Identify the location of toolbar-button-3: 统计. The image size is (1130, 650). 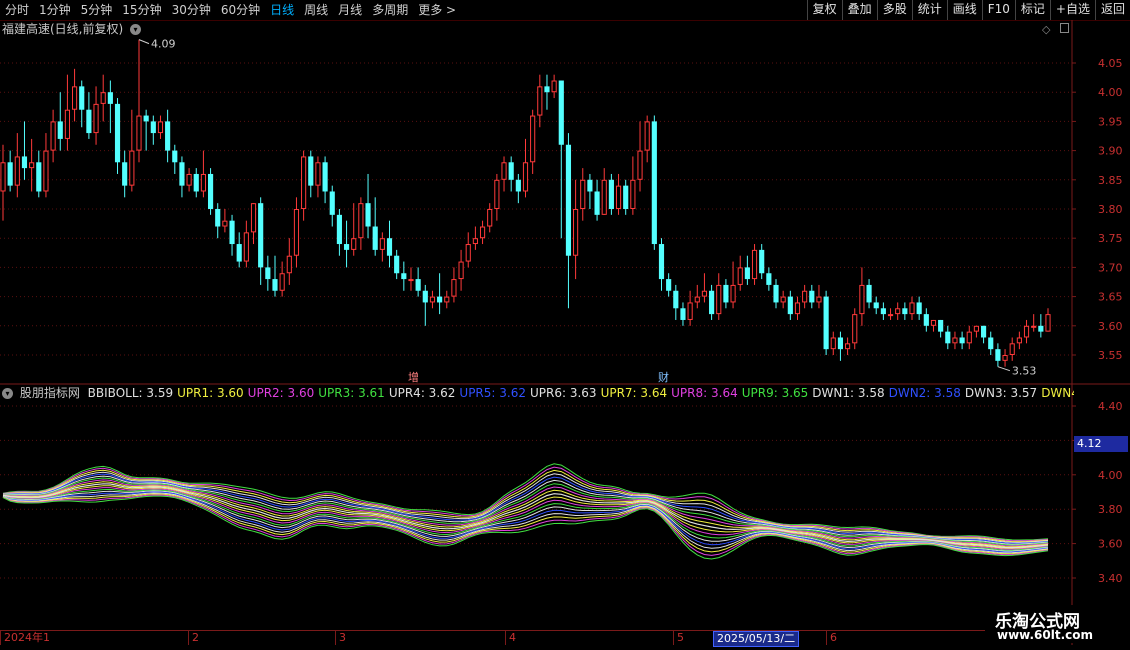
(929, 10).